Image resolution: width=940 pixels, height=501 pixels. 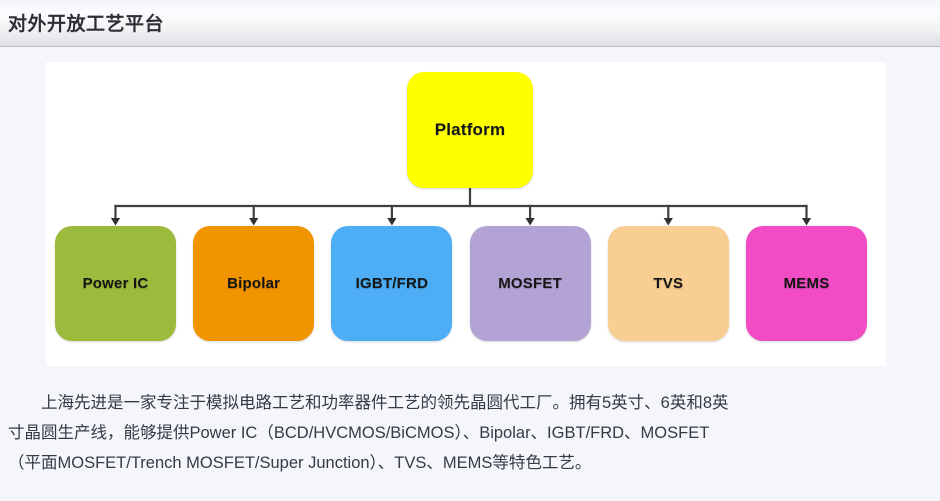 I want to click on diagram-leaf-node: TVS, so click(x=668, y=283).